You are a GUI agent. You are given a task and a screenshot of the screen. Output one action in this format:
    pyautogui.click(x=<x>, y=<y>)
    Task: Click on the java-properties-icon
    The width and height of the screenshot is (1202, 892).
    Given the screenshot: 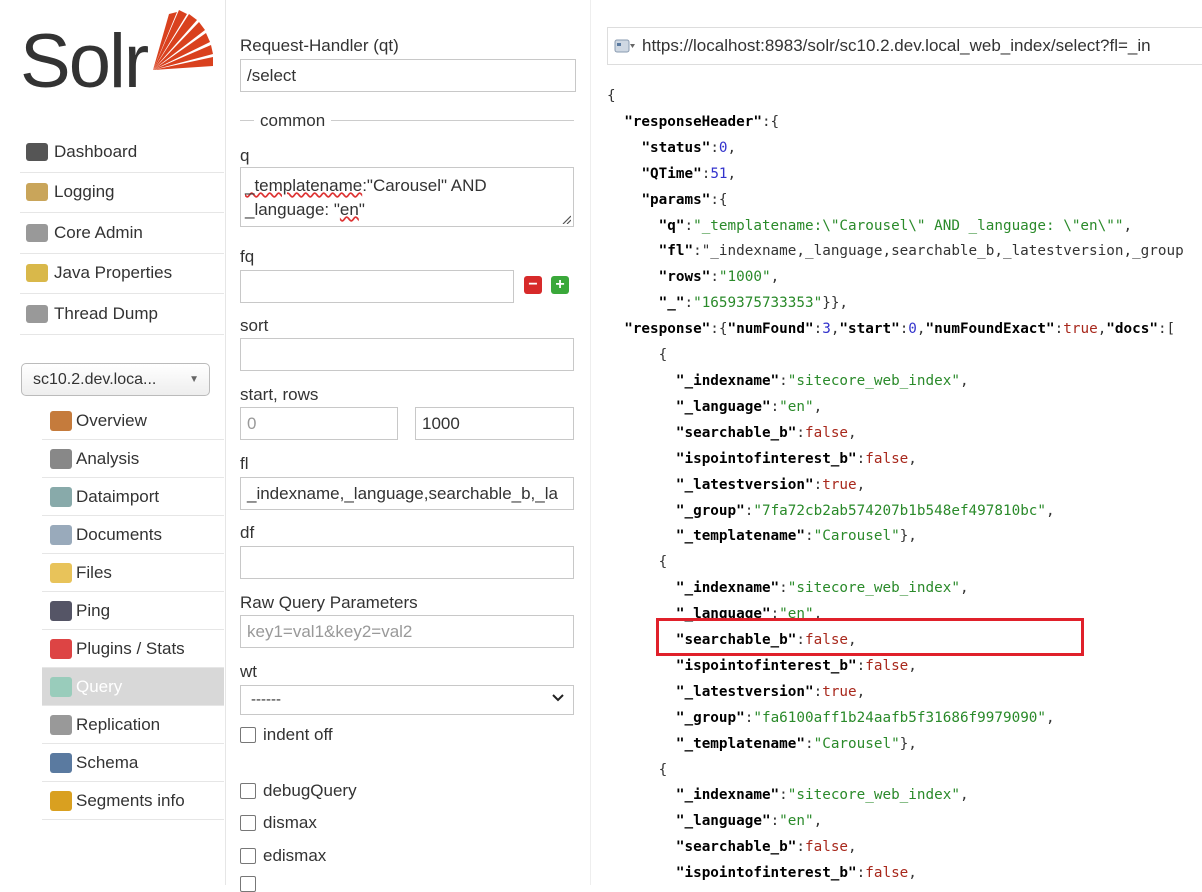 What is the action you would take?
    pyautogui.click(x=37, y=273)
    